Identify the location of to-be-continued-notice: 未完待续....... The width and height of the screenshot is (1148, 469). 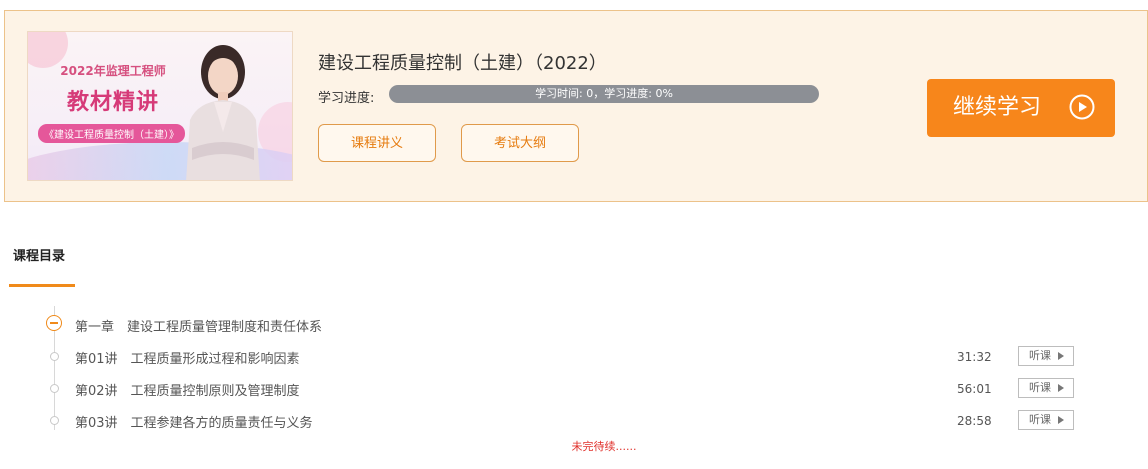
(604, 446).